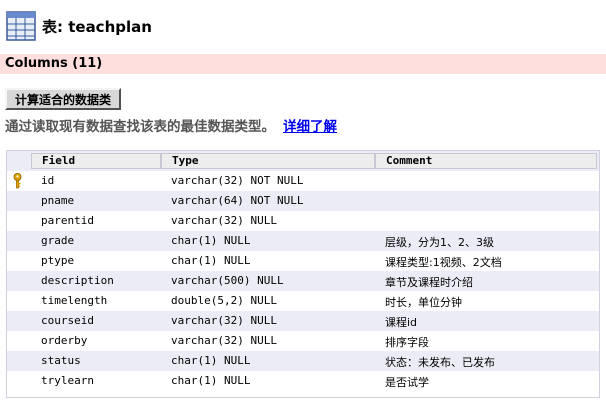 Image resolution: width=606 pixels, height=401 pixels. I want to click on field-comment: 时长，单位分钟, so click(423, 302).